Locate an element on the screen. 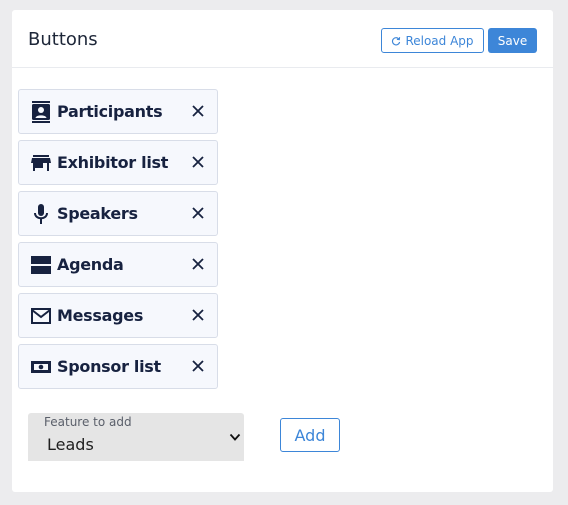  feature-item-exhibitor-list: Exhibitor list is located at coordinates (118, 162).